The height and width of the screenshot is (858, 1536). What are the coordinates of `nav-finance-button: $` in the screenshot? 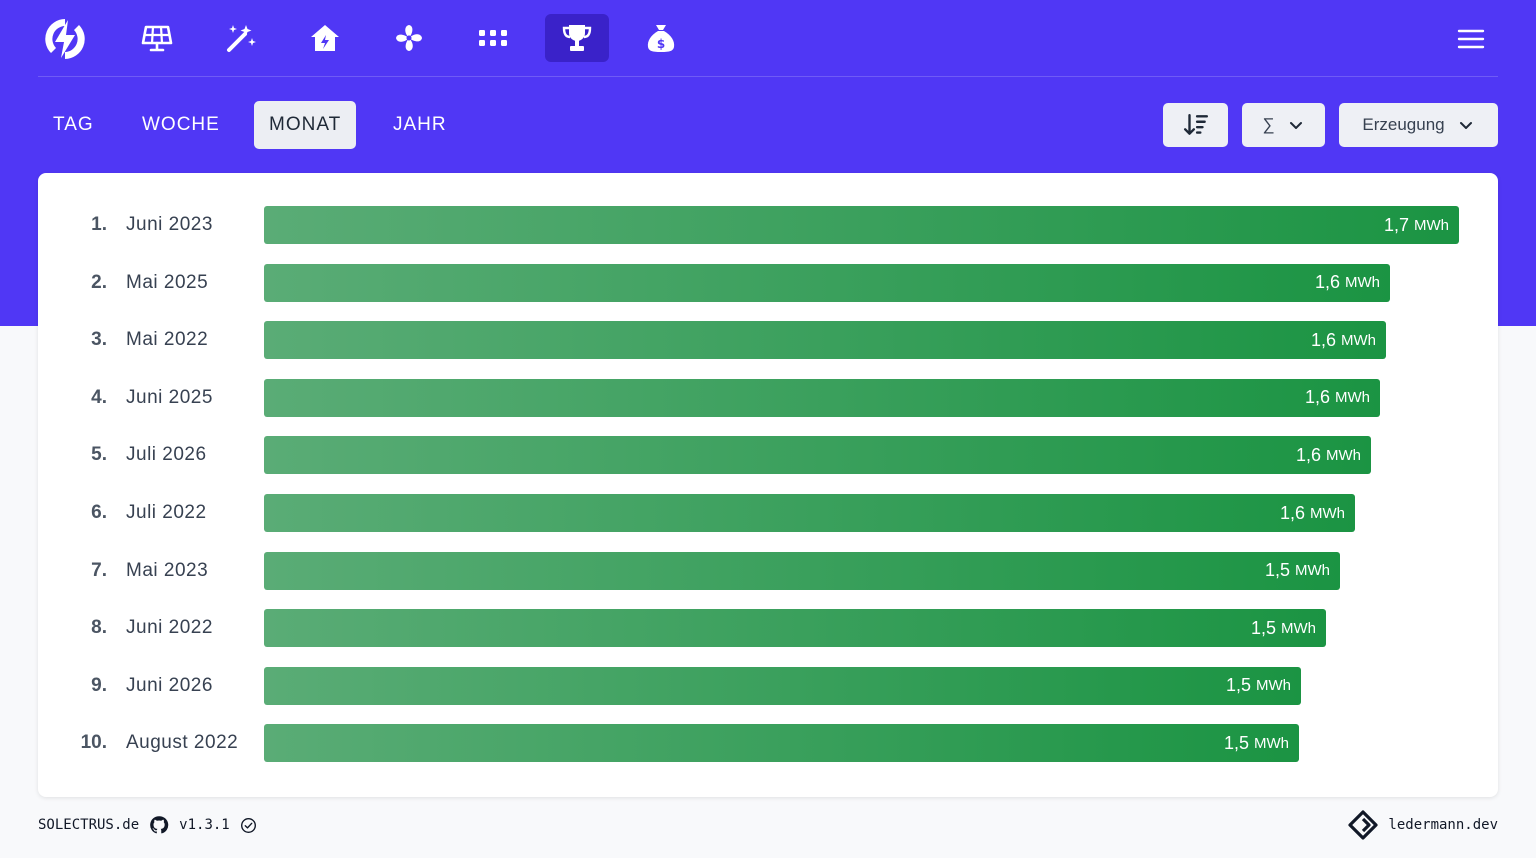 It's located at (661, 38).